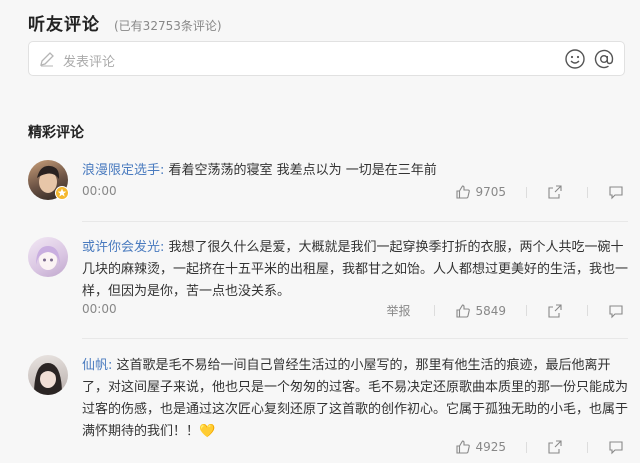 The image size is (640, 463). I want to click on comment-placeholder: 发表评论, so click(89, 62).